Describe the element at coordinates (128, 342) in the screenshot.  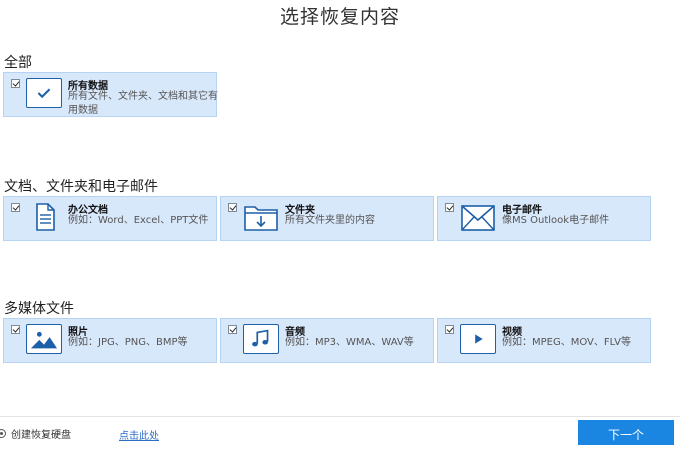
I see `card-desc: 例如：JPG、PNG、BMP等` at that location.